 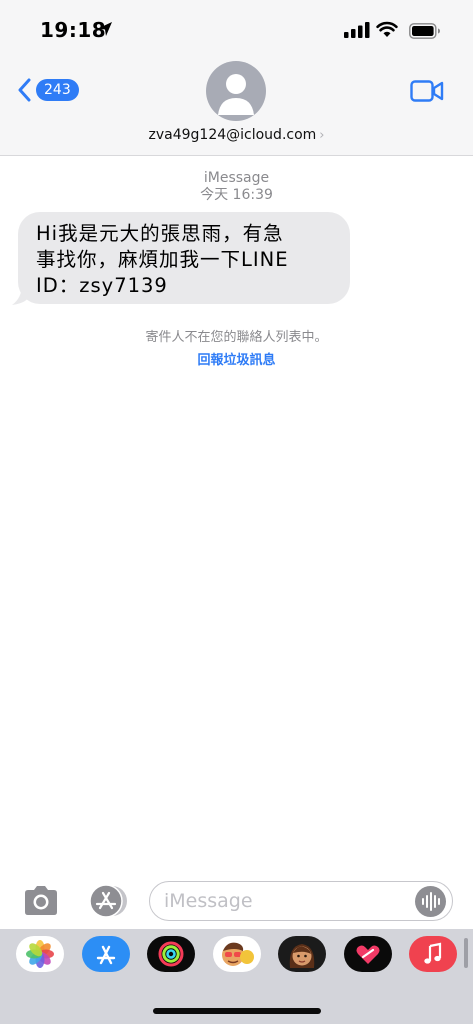 I want to click on cellular-signal-icon, so click(x=357, y=30).